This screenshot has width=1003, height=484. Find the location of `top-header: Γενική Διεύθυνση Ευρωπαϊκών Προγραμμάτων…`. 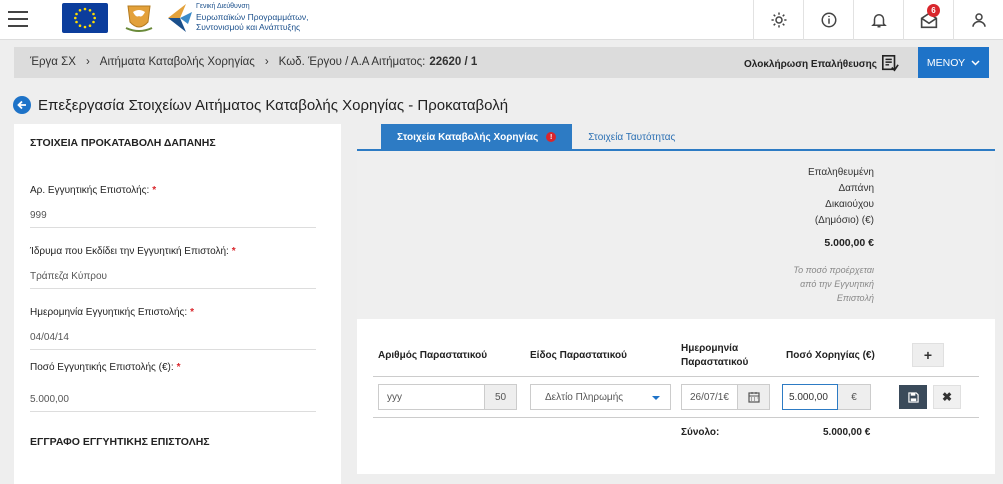

top-header: Γενική Διεύθυνση Ευρωπαϊκών Προγραμμάτων… is located at coordinates (501, 20).